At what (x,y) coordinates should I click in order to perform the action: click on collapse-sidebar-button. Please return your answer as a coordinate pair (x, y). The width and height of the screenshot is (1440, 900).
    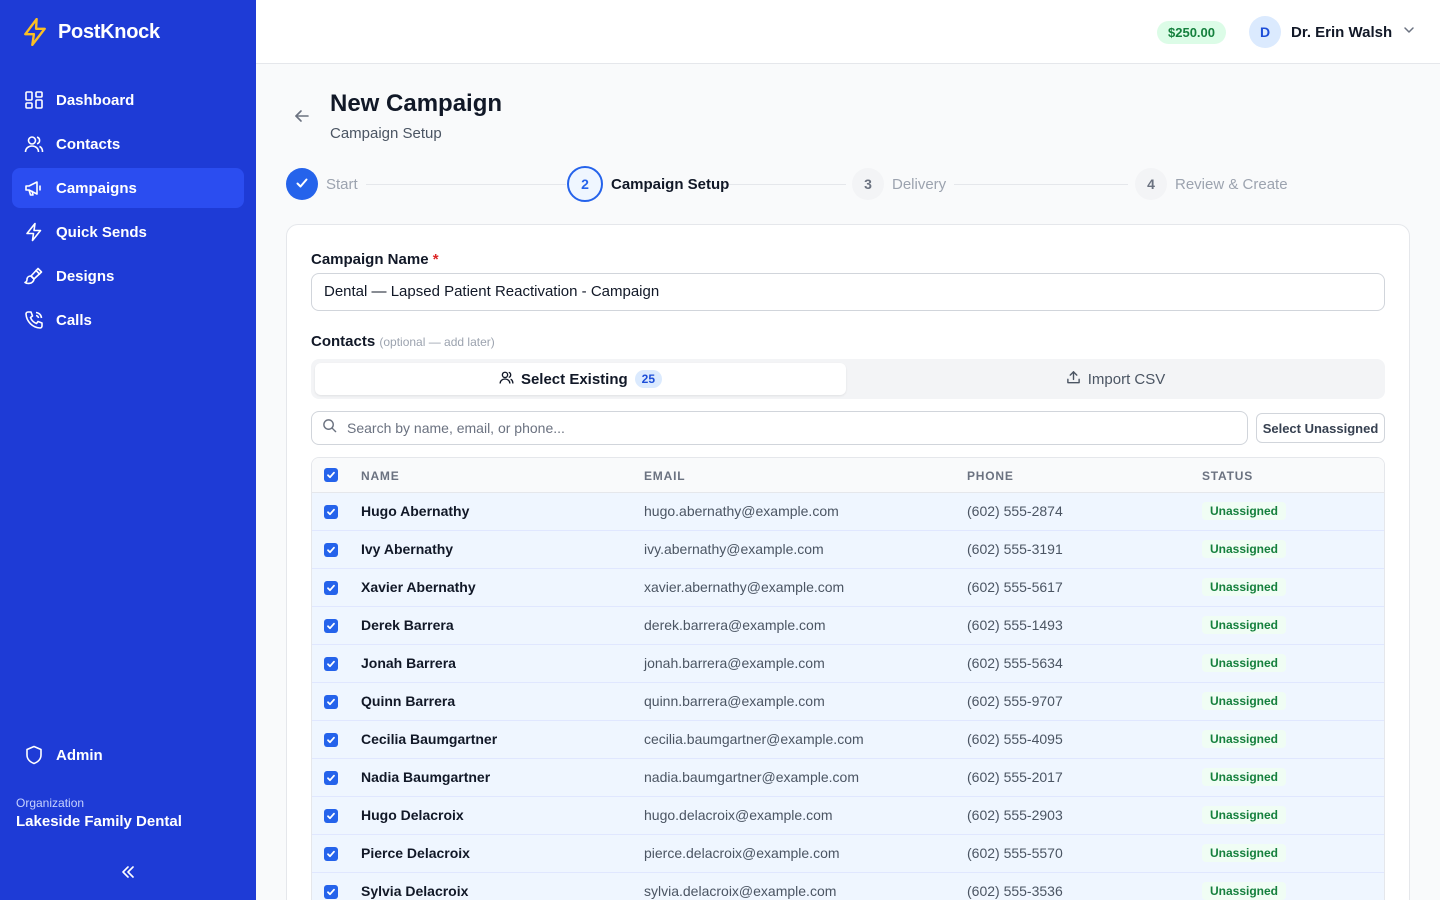
    Looking at the image, I should click on (128, 874).